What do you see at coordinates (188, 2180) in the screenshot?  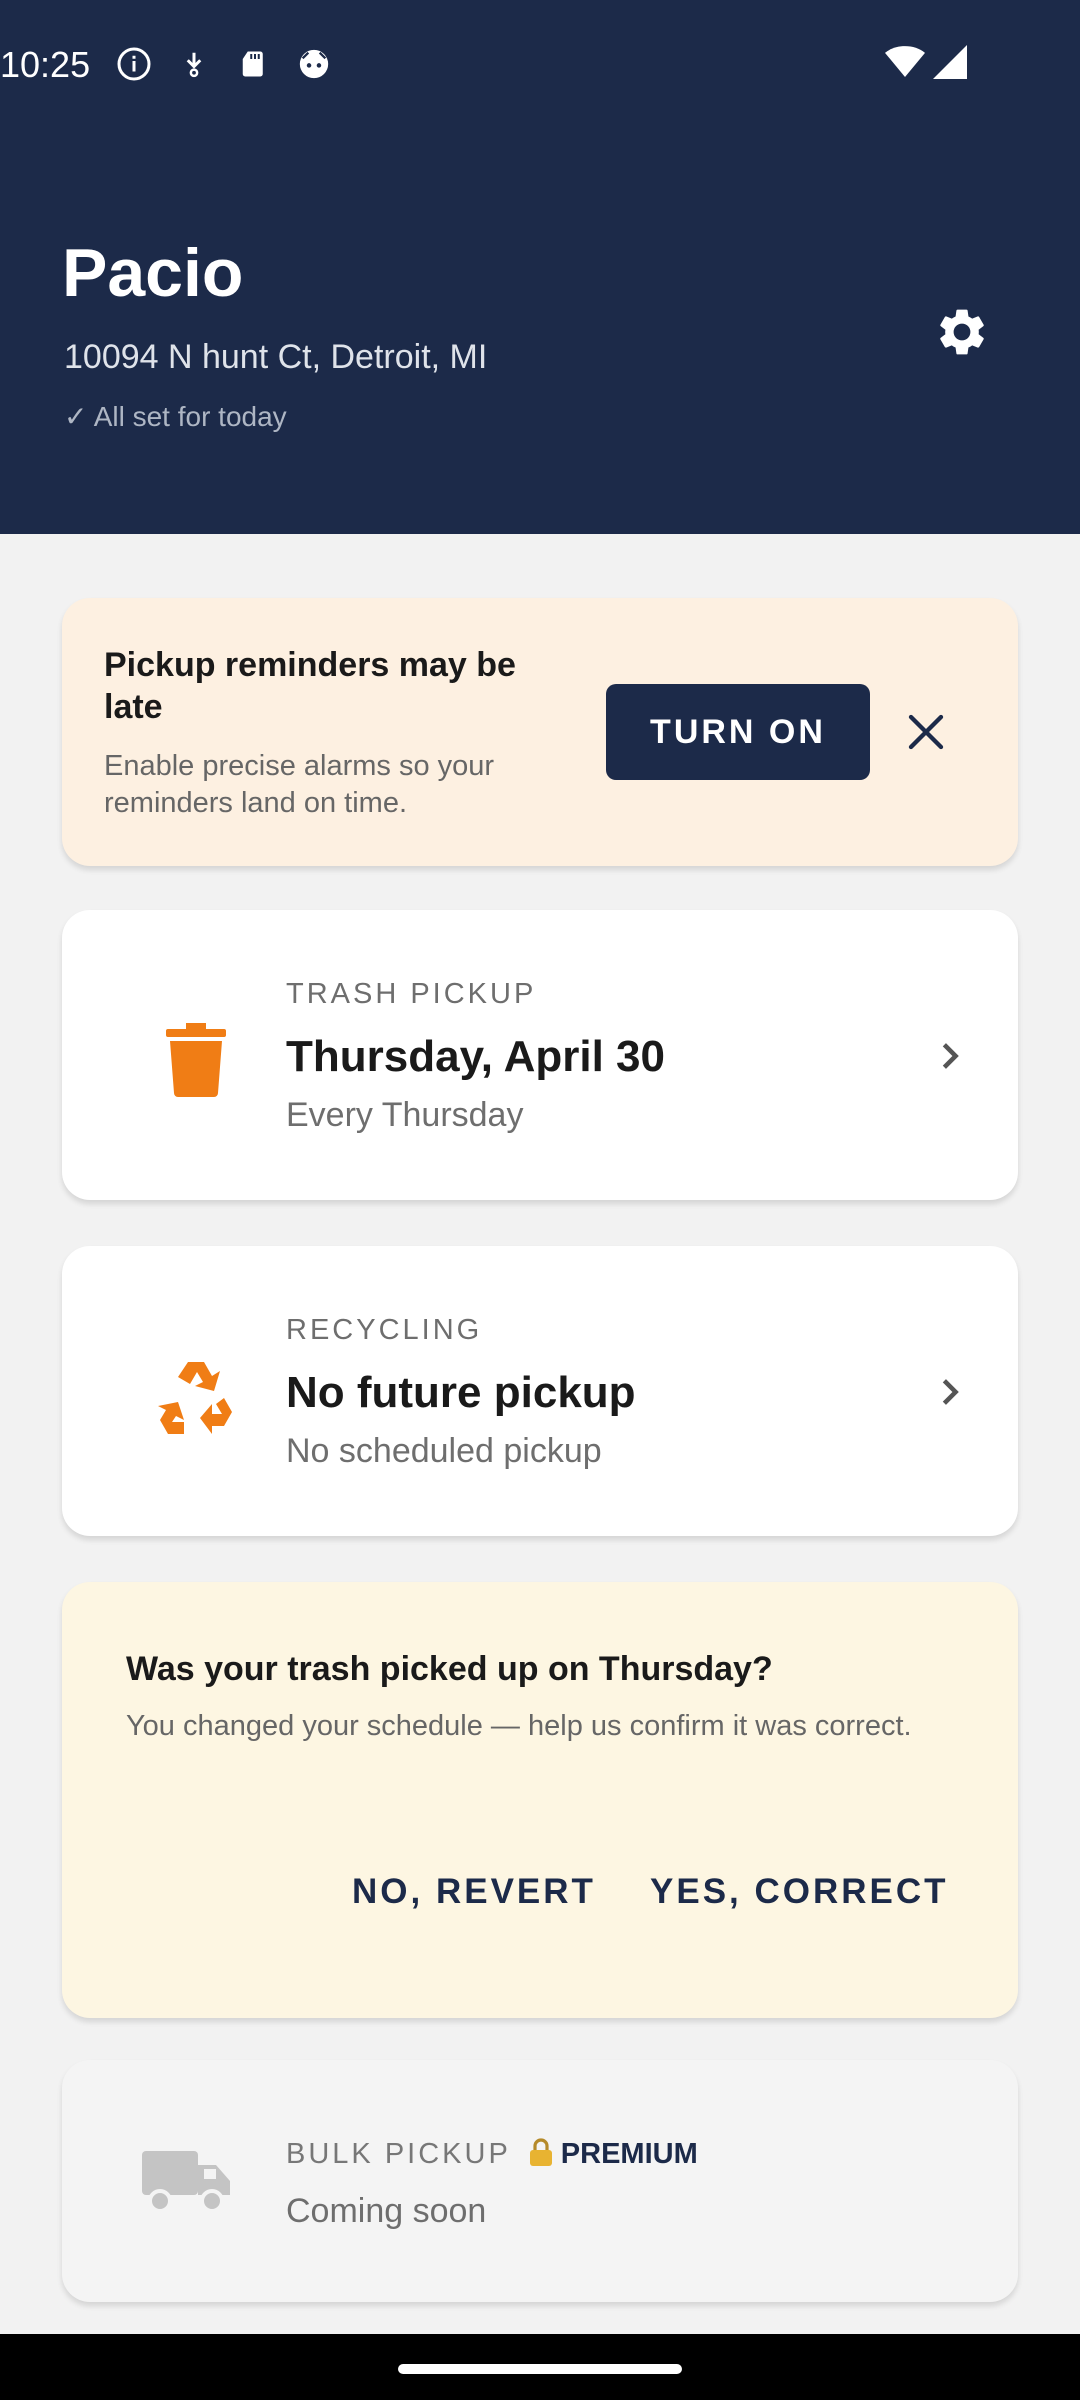 I see `truck-icon` at bounding box center [188, 2180].